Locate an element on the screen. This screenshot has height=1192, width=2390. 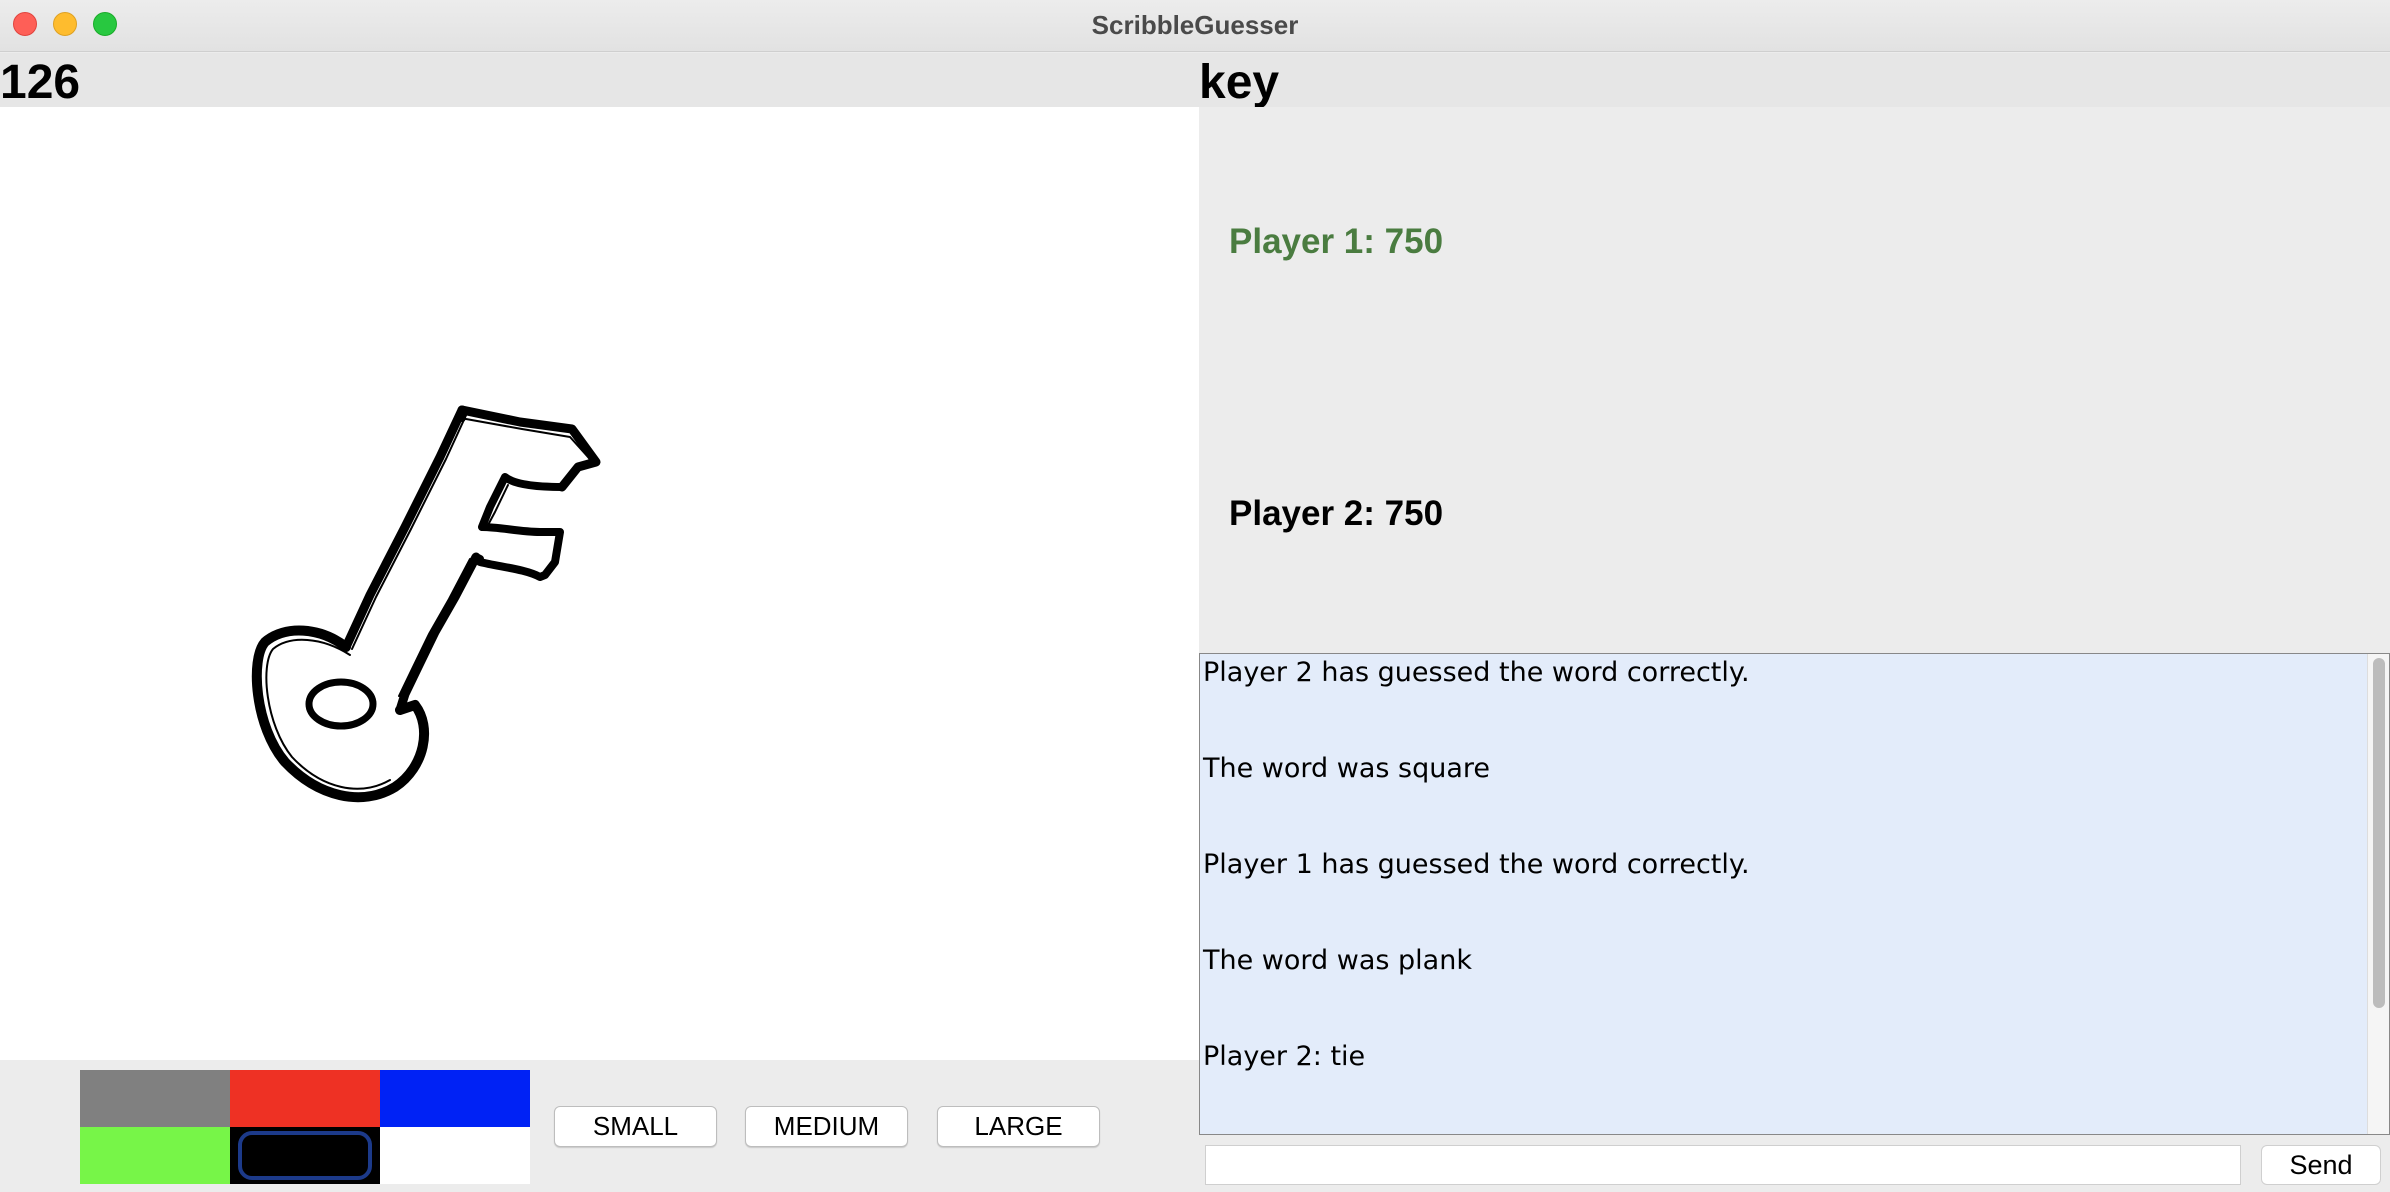
color-swatch-gray is located at coordinates (155, 1098).